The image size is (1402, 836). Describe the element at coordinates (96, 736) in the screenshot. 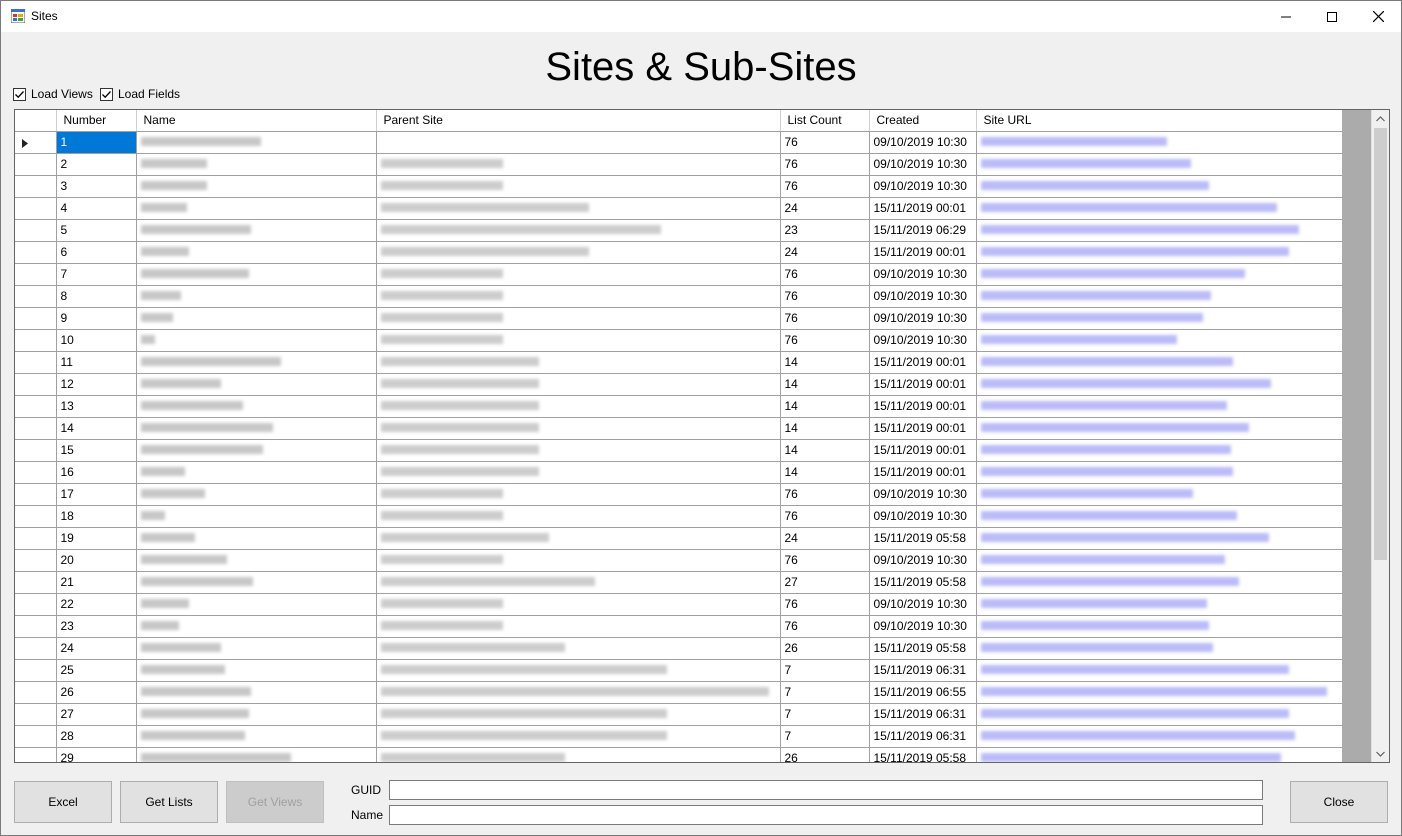

I see `cell-number: 28` at that location.